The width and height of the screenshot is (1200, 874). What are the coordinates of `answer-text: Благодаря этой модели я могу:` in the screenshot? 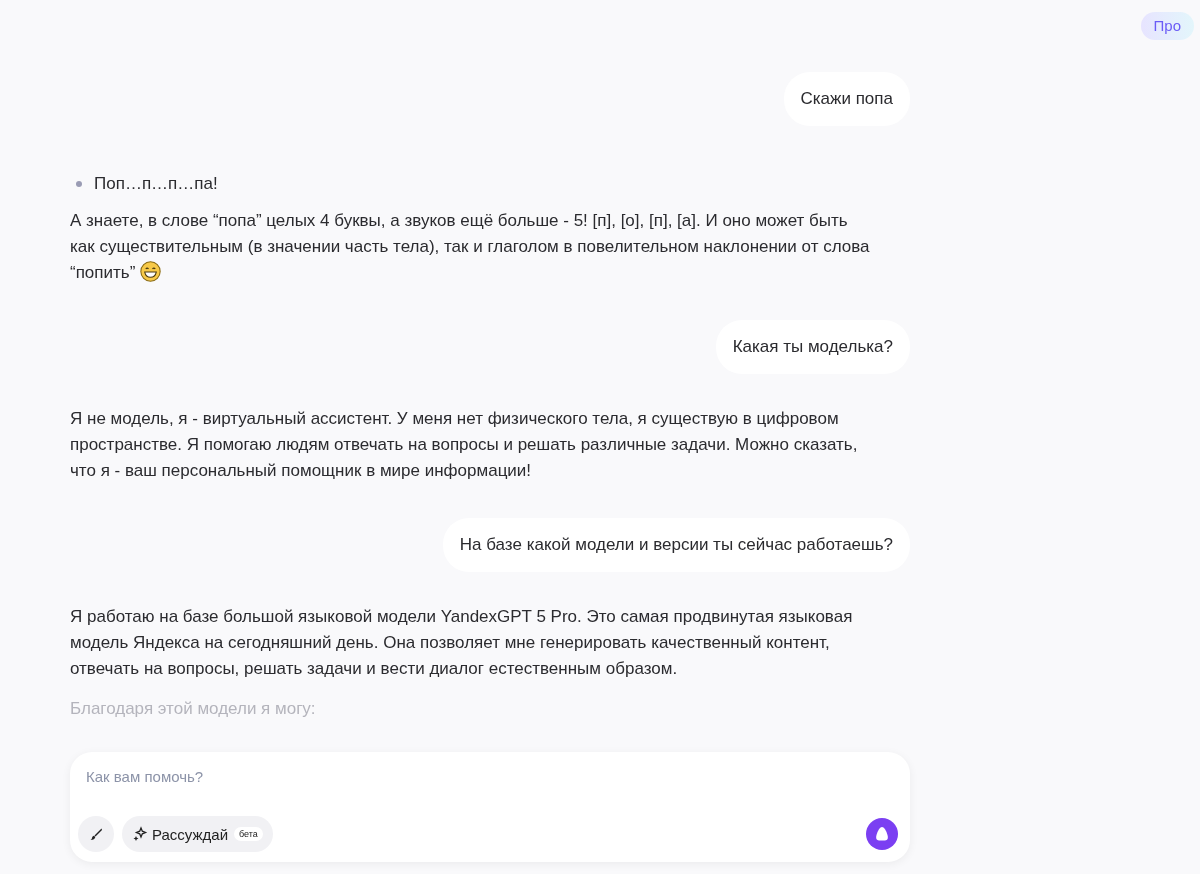 It's located at (193, 709).